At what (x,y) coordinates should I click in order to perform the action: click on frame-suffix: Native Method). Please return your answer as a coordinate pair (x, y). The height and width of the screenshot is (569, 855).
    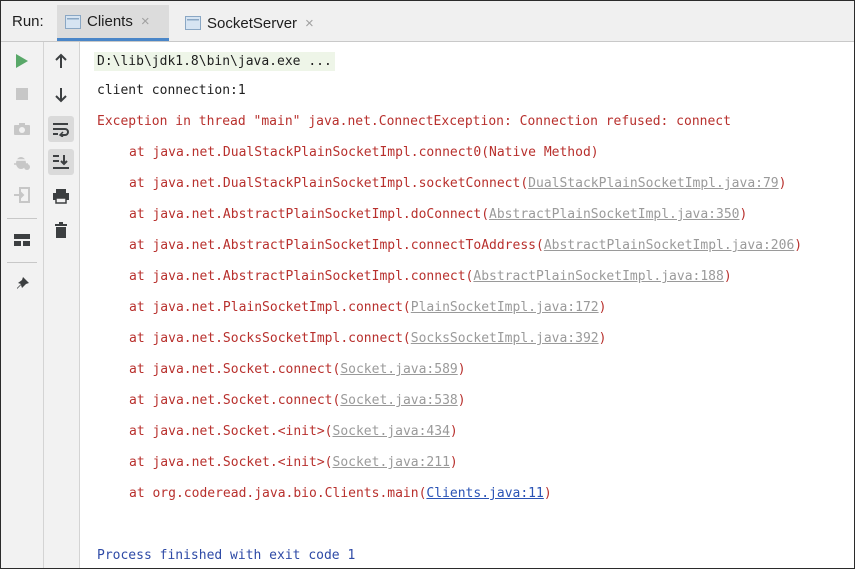
    Looking at the image, I should click on (544, 152).